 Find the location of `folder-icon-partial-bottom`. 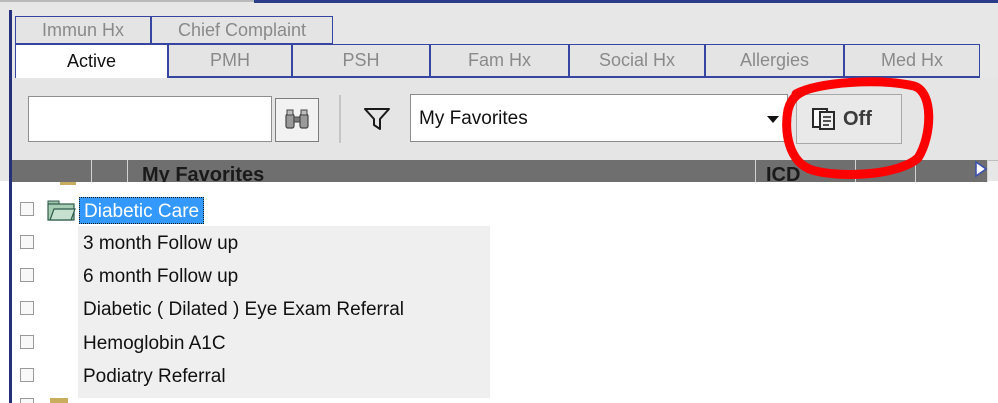

folder-icon-partial-bottom is located at coordinates (59, 400).